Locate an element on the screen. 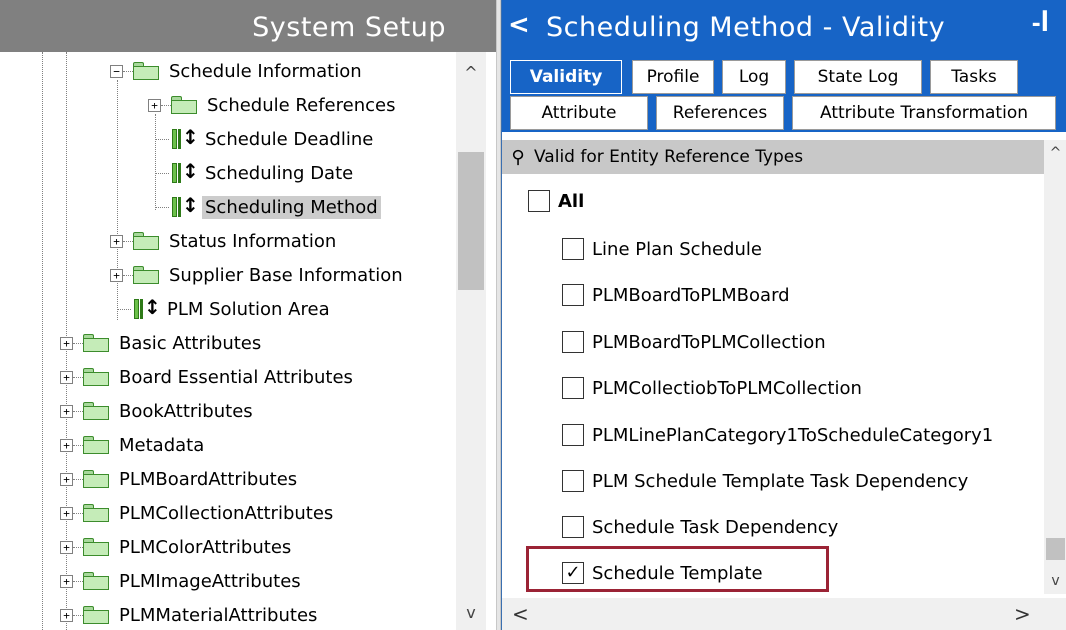 This screenshot has height=630, width=1066. tab-validity: Validity is located at coordinates (566, 77).